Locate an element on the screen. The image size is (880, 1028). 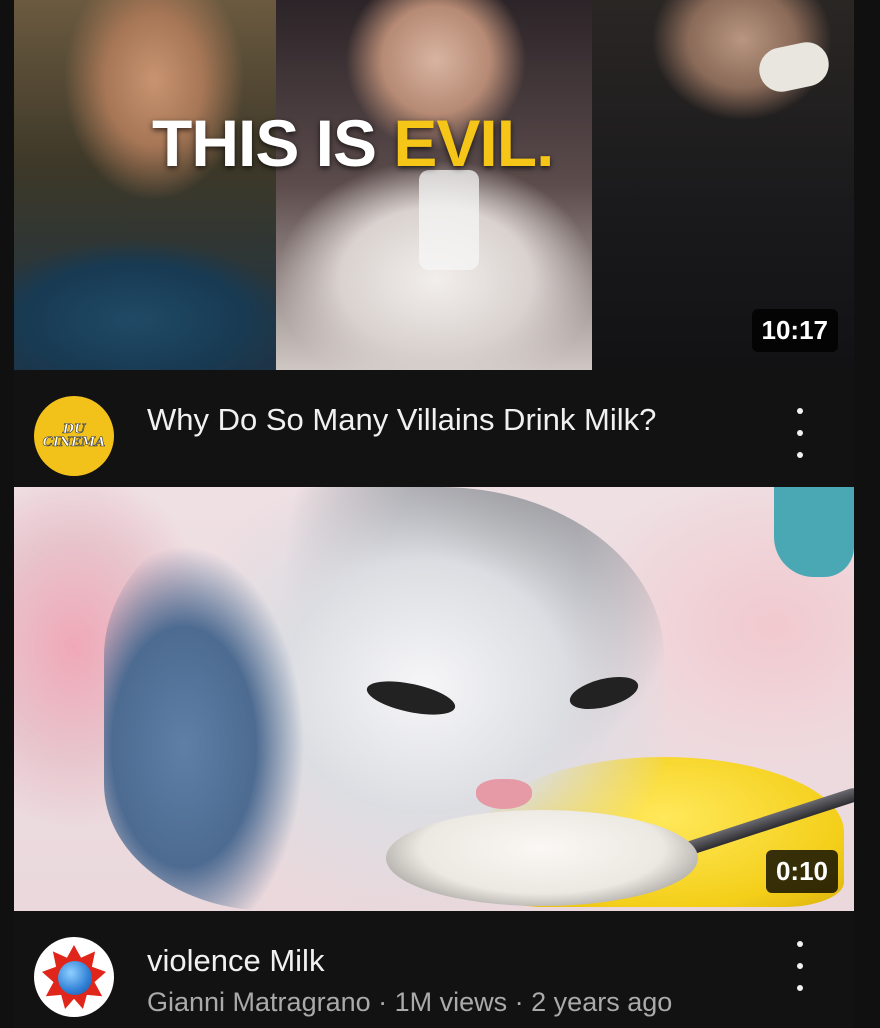
upload-age: 2 years ago is located at coordinates (602, 1002).